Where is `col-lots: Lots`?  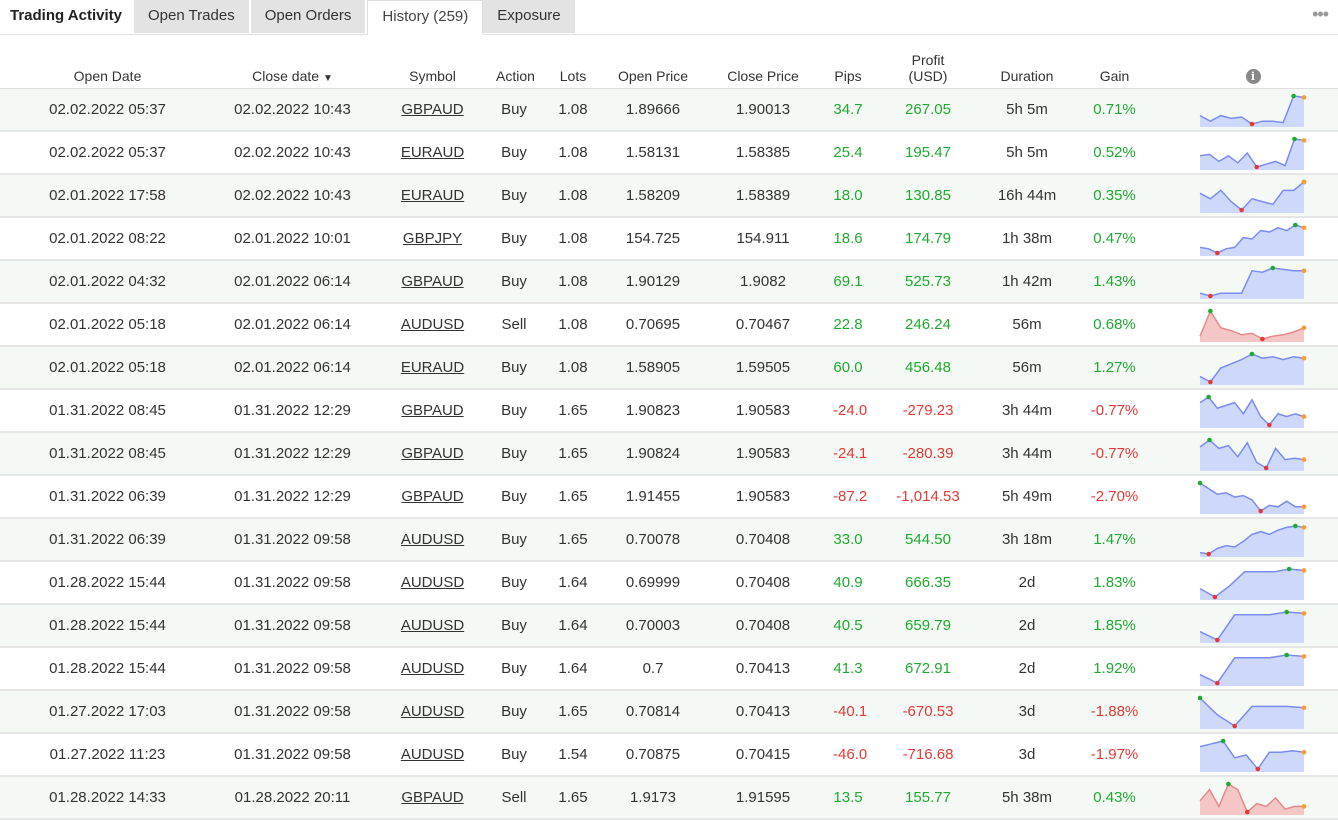
col-lots: Lots is located at coordinates (573, 62).